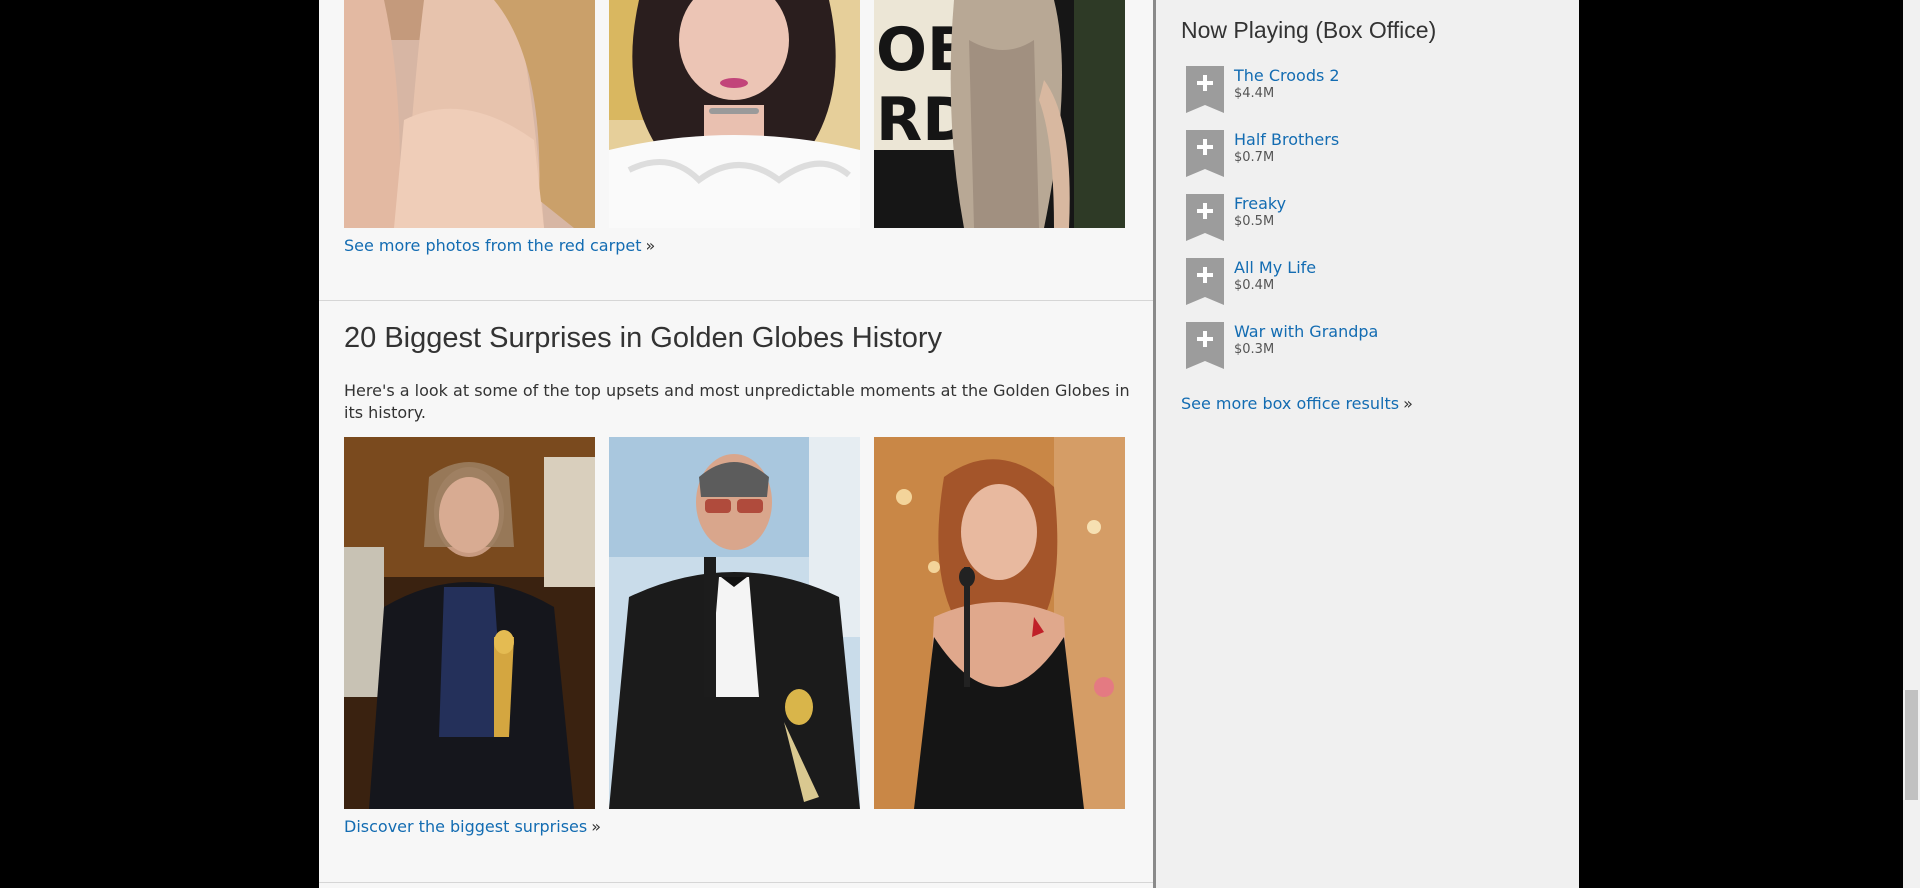  Describe the element at coordinates (1376, 91) in the screenshot. I see `box-office-item: The Croods 2 $4.4M` at that location.